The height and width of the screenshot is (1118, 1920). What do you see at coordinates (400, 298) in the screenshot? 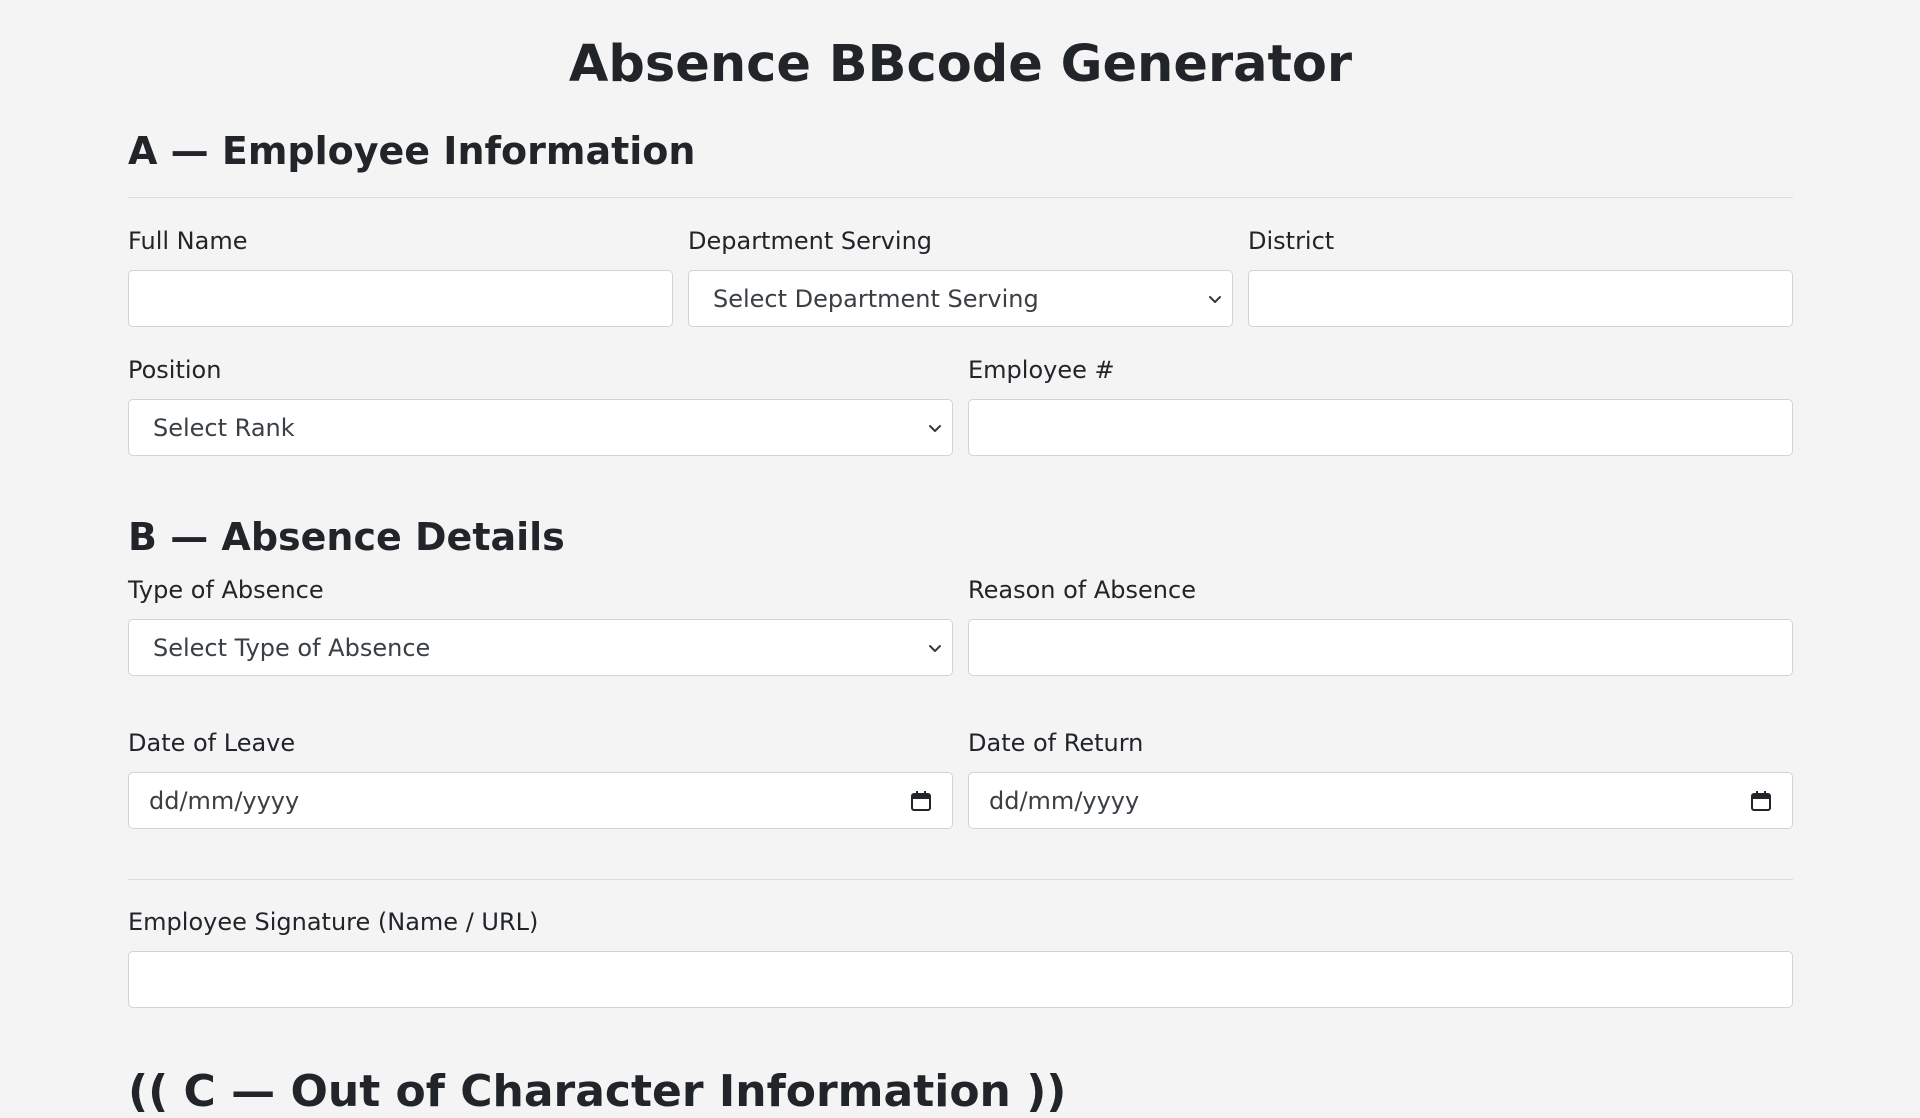
I see `full-name-input` at bounding box center [400, 298].